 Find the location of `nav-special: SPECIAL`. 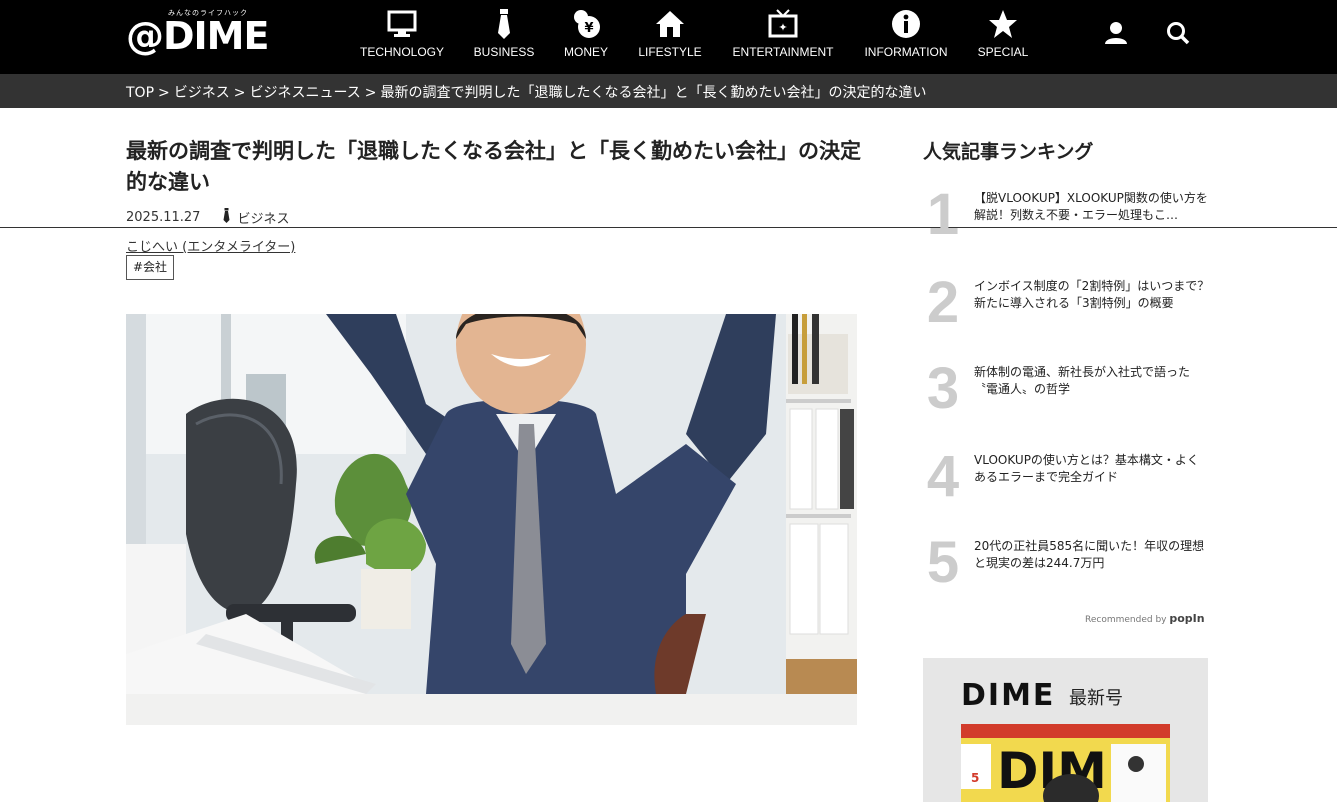

nav-special: SPECIAL is located at coordinates (1003, 37).